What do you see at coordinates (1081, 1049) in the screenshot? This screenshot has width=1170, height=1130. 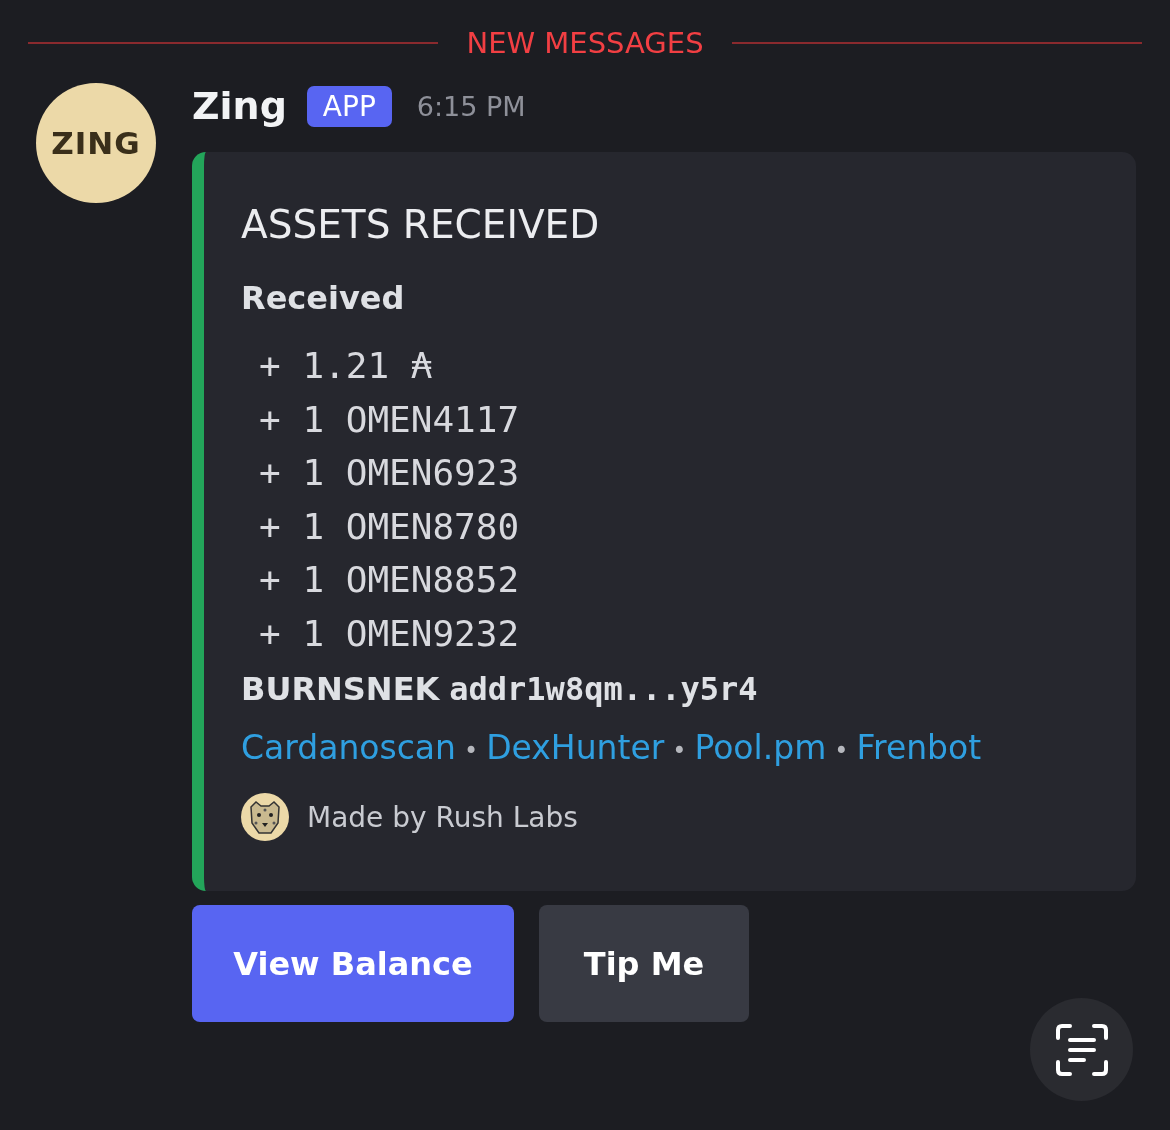 I see `scan-text-icon` at bounding box center [1081, 1049].